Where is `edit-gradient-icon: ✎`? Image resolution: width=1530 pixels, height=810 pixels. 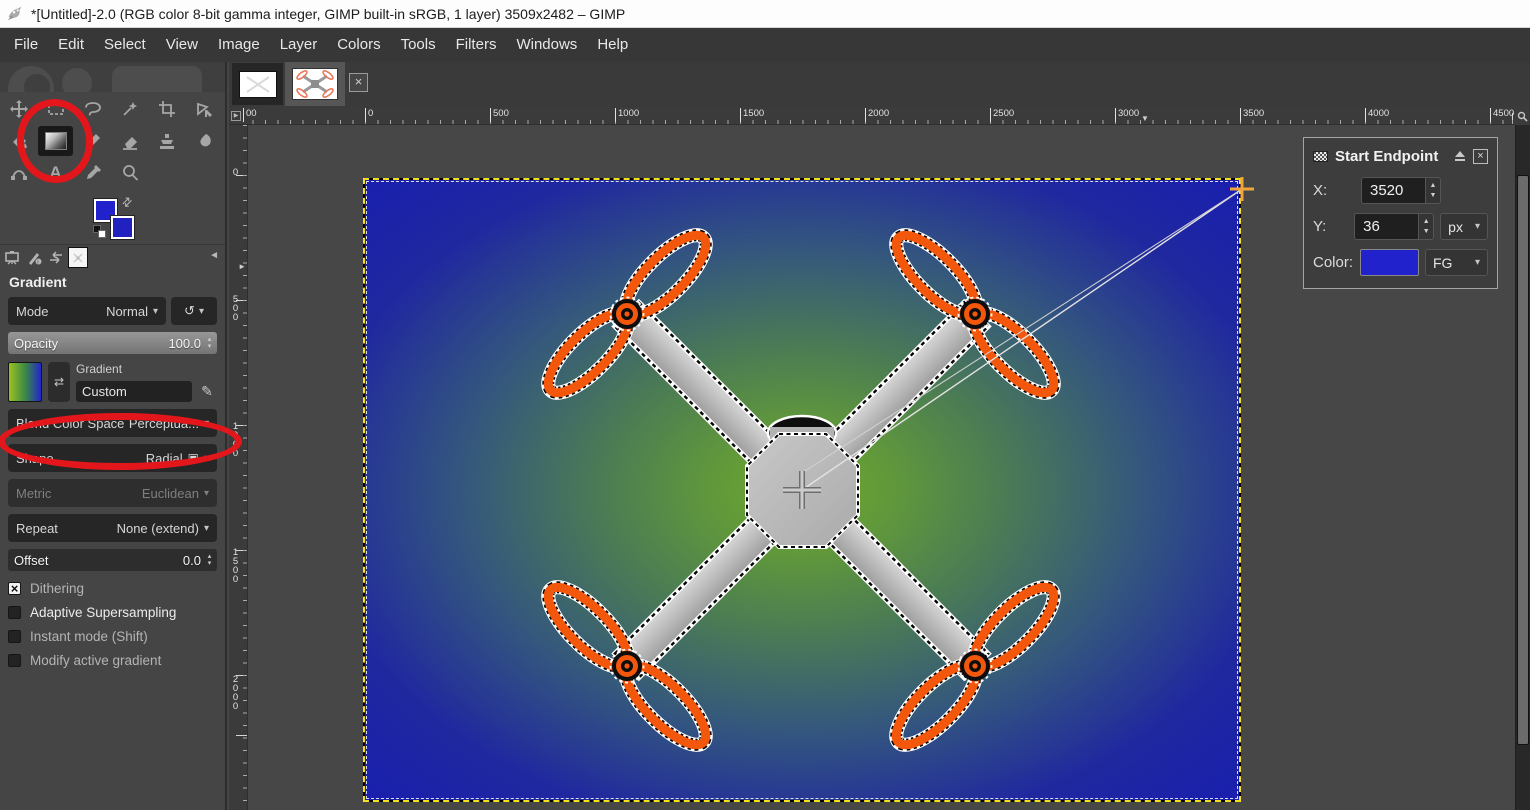
edit-gradient-icon: ✎ is located at coordinates (207, 391).